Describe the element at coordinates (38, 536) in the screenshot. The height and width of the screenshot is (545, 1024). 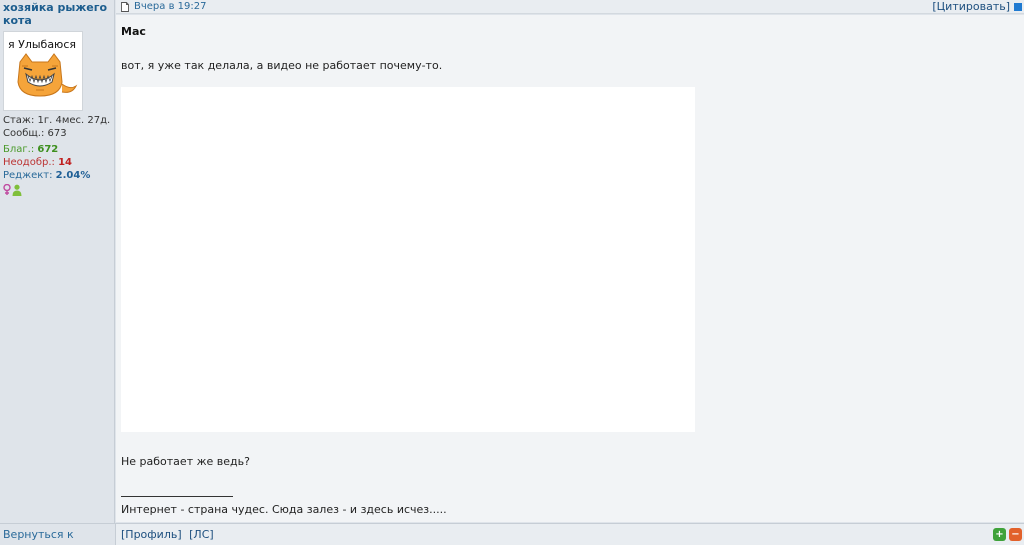
I see `back-to-top-link: Вернуться к началу` at that location.